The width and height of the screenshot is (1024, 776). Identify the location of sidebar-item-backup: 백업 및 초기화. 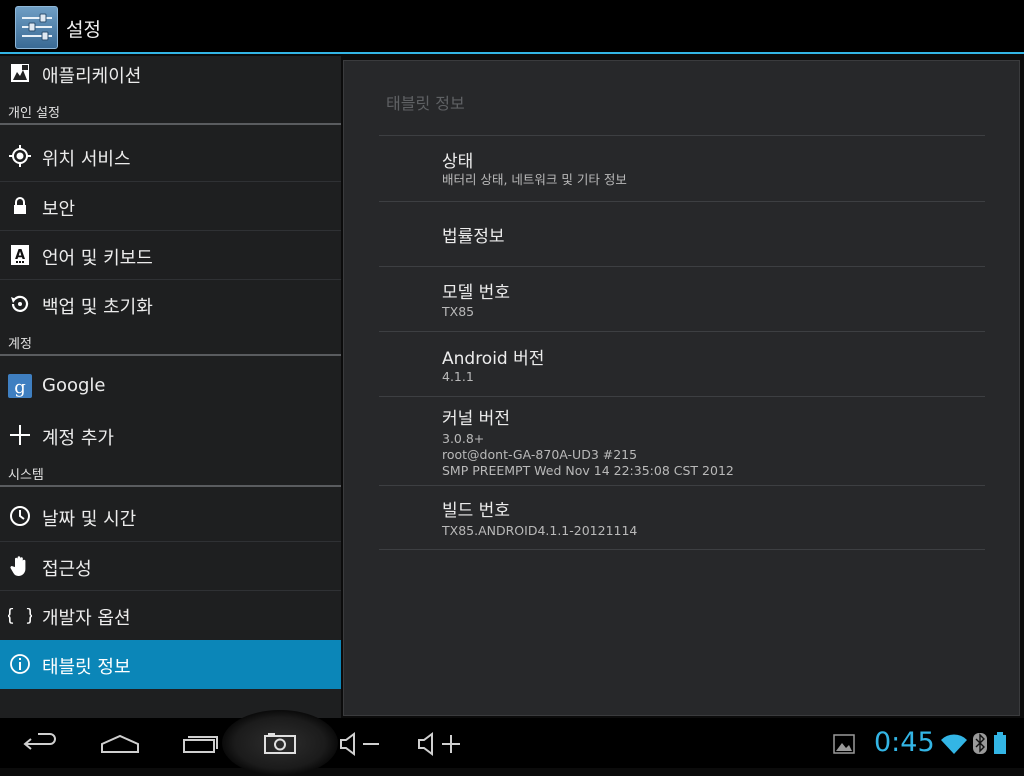
(170, 303).